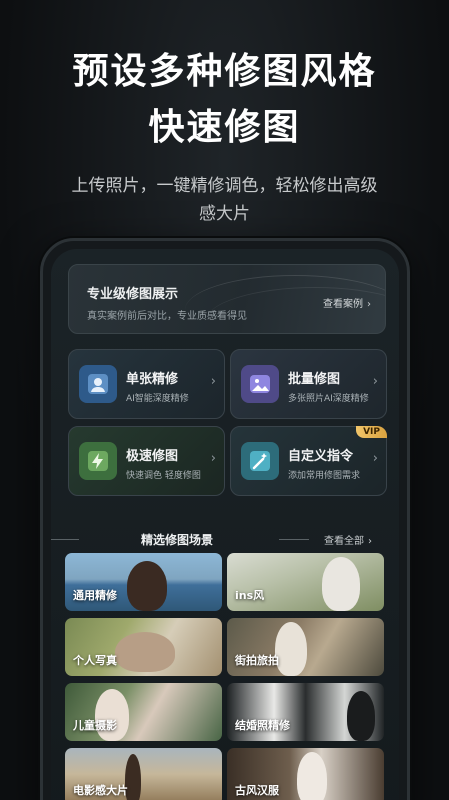 The width and height of the screenshot is (449, 800). I want to click on scene-label: 儿童摄影, so click(95, 725).